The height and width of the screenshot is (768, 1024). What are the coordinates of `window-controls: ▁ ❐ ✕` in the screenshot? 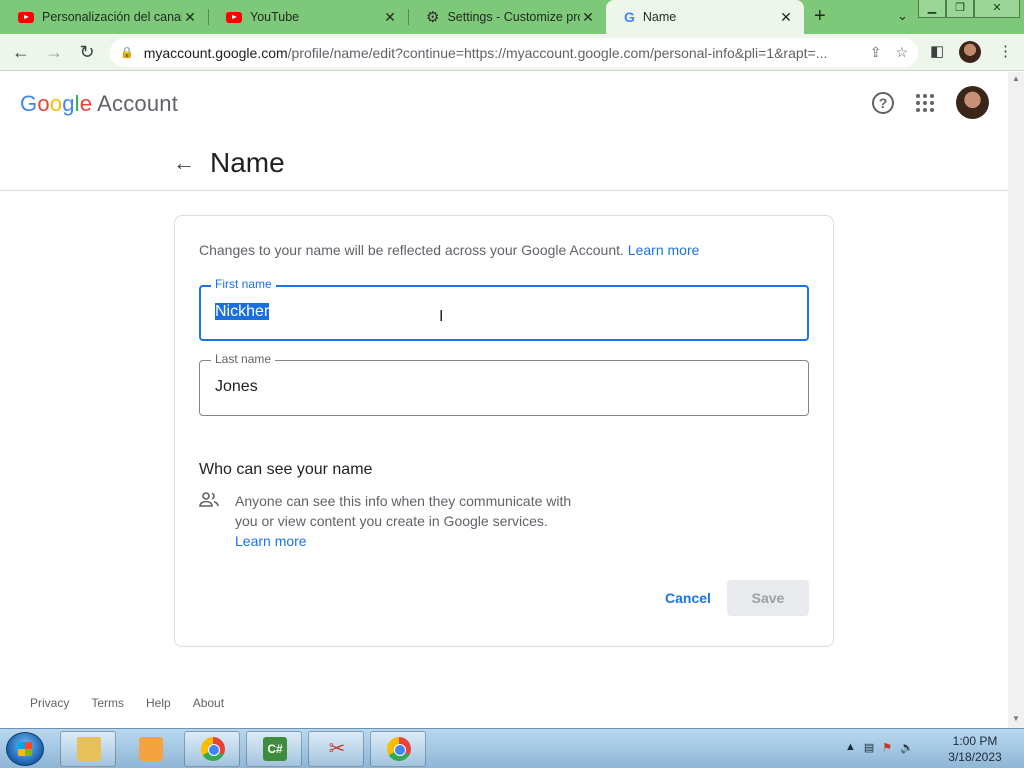 It's located at (969, 9).